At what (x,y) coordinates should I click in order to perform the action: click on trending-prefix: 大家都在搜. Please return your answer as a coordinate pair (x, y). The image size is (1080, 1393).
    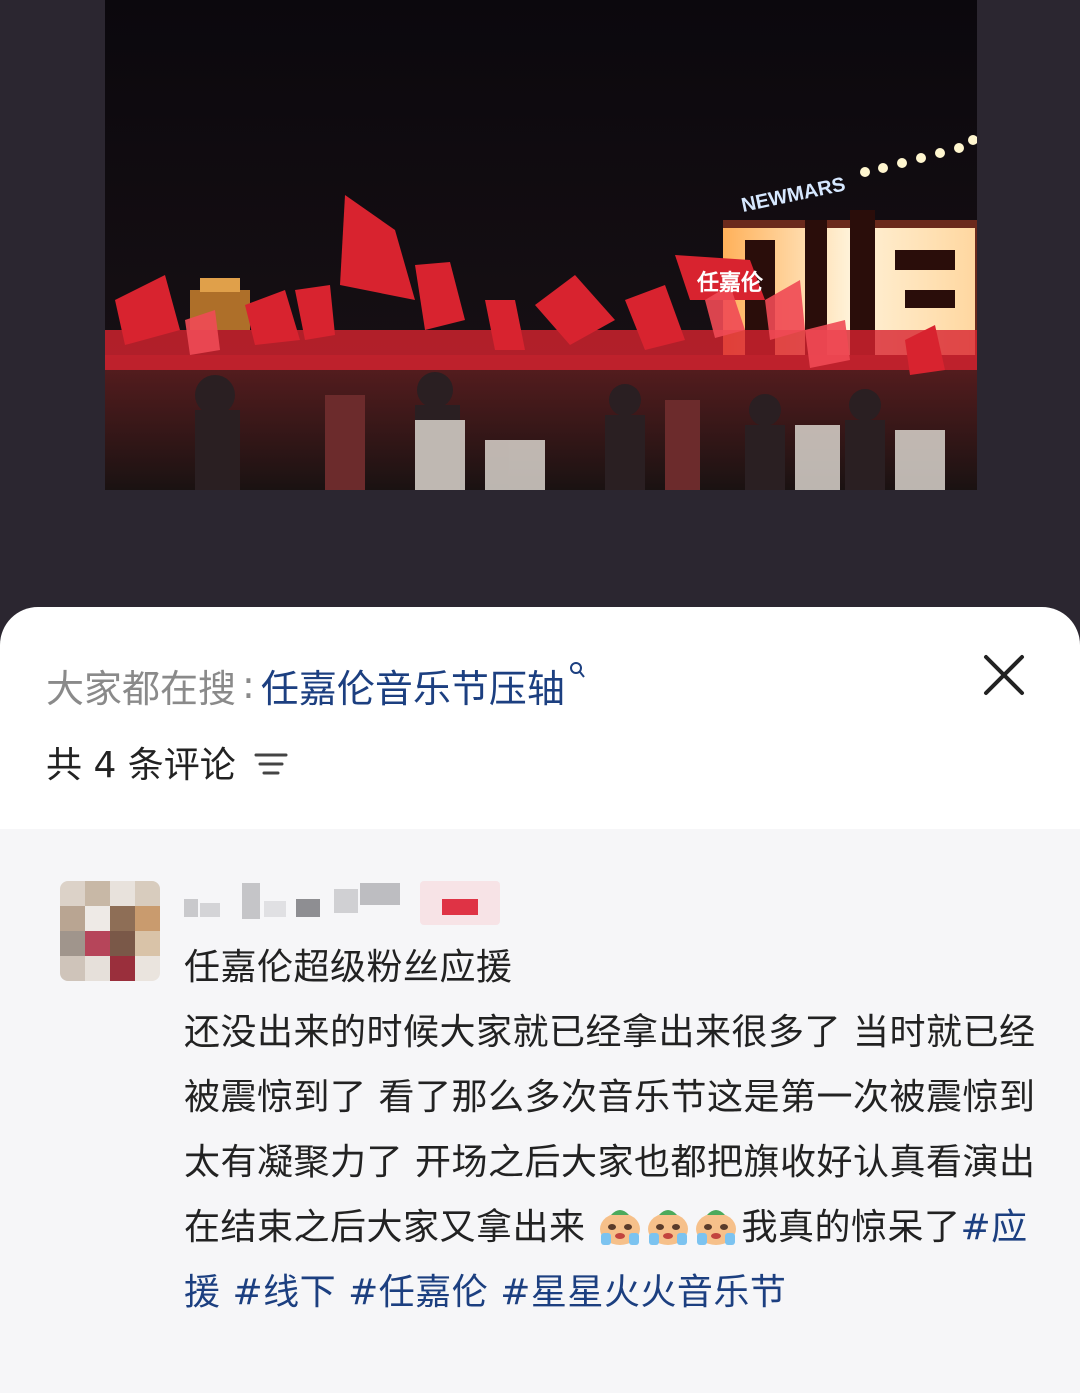
    Looking at the image, I should click on (141, 688).